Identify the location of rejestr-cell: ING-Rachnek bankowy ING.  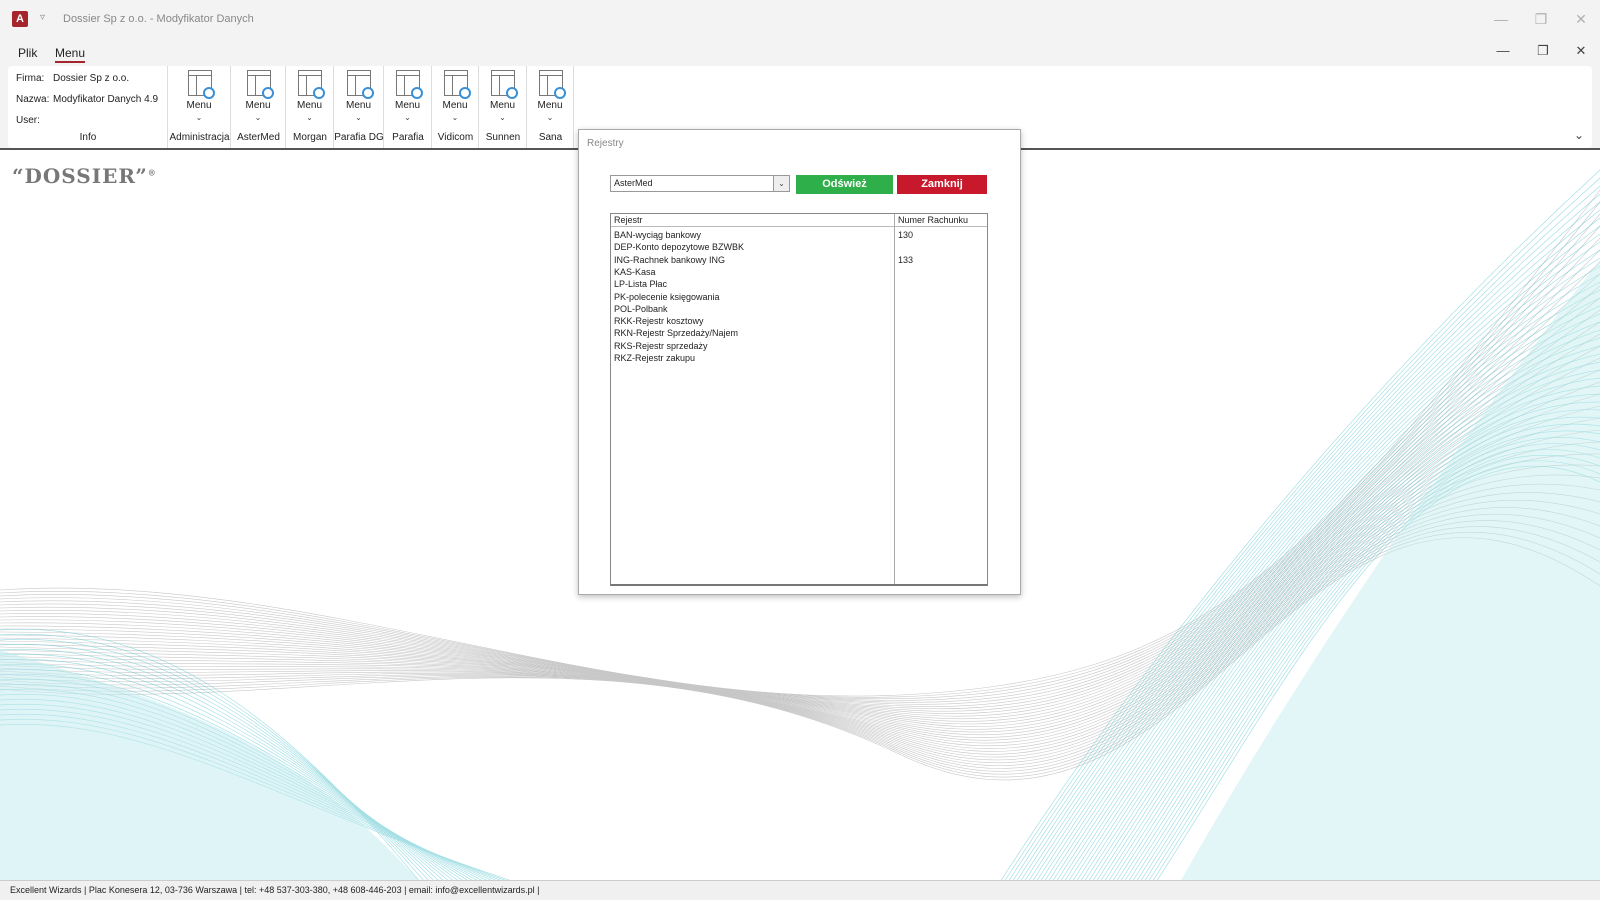
(670, 259).